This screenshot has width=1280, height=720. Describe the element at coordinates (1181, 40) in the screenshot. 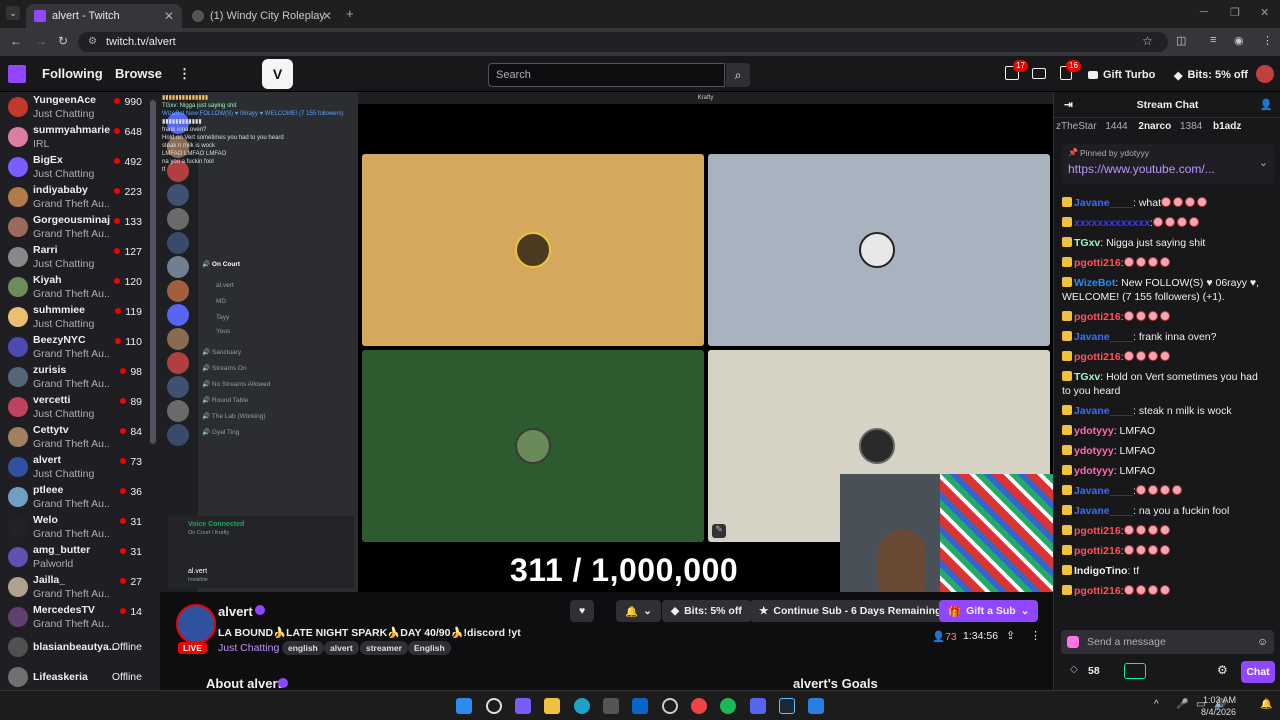

I see `extensions-icon: ◫` at that location.